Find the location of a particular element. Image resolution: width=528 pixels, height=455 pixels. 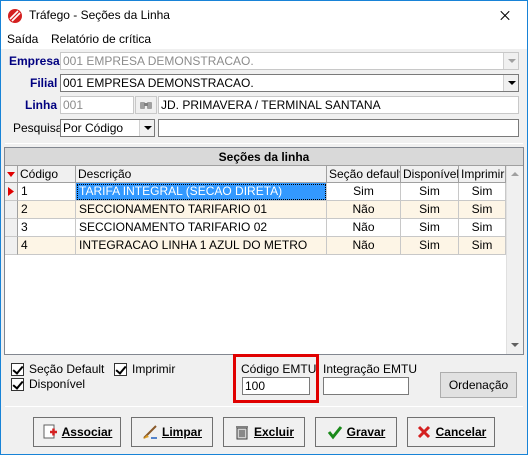

close-icon is located at coordinates (504, 16).